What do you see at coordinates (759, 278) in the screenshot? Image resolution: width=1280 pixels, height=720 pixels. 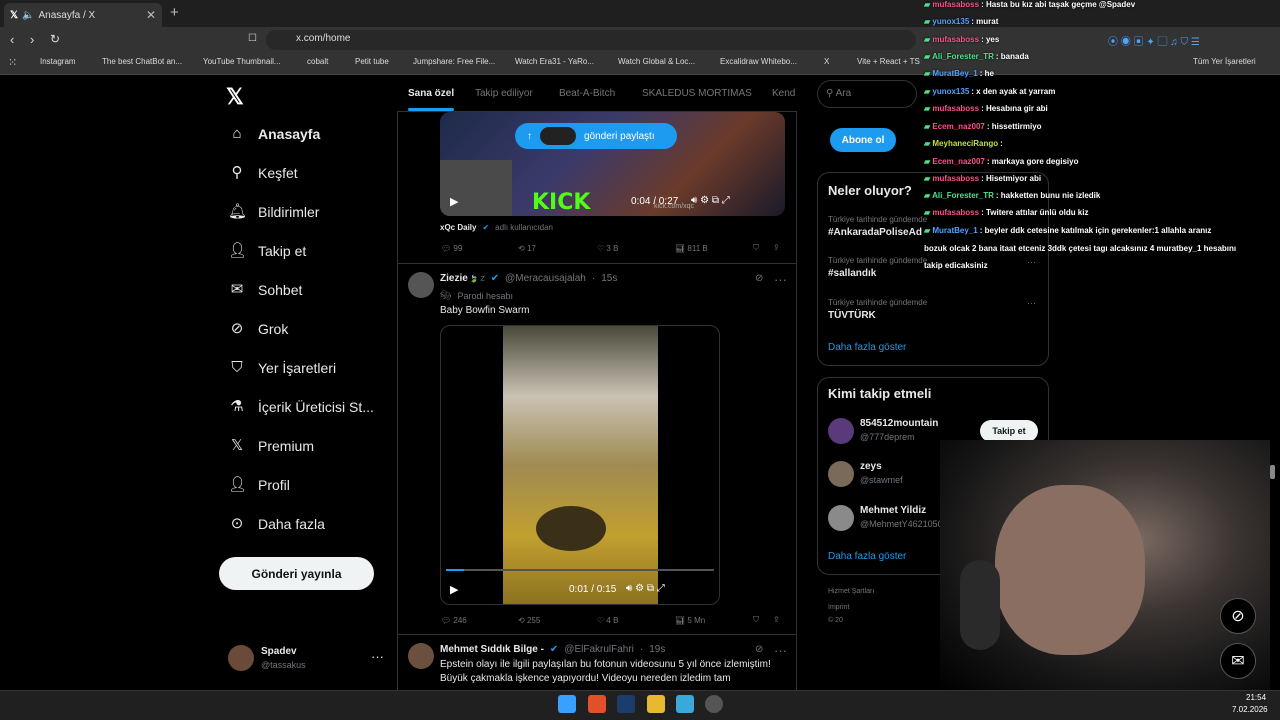 I see `grok-icon: ⊘` at bounding box center [759, 278].